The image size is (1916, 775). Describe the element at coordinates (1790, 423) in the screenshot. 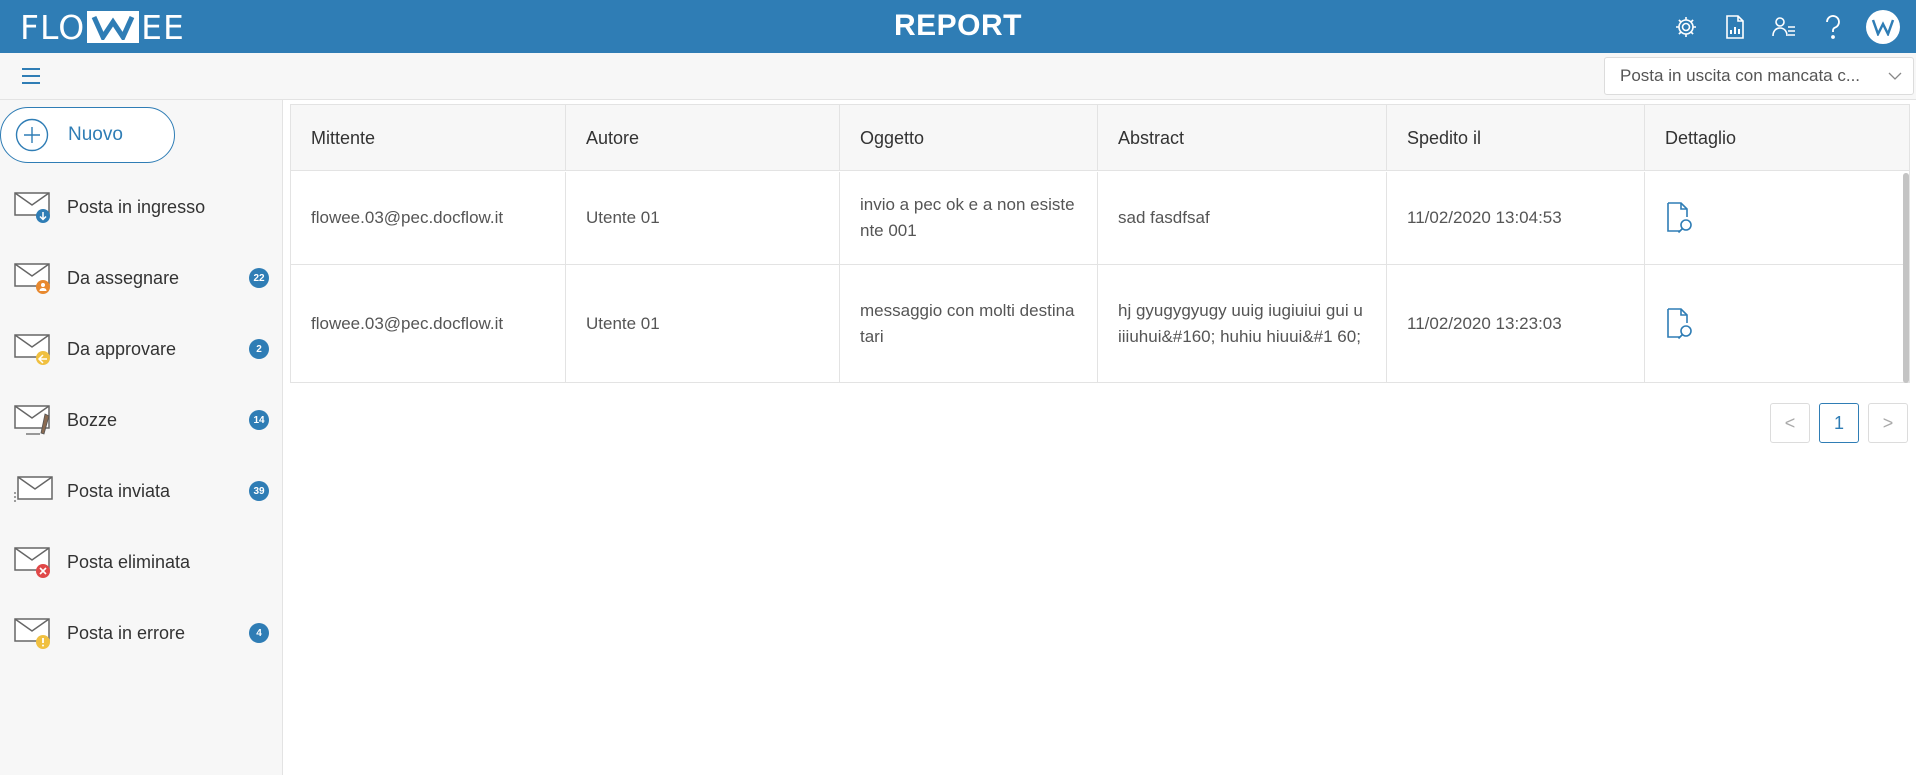

I see `prev-page-button: <` at that location.